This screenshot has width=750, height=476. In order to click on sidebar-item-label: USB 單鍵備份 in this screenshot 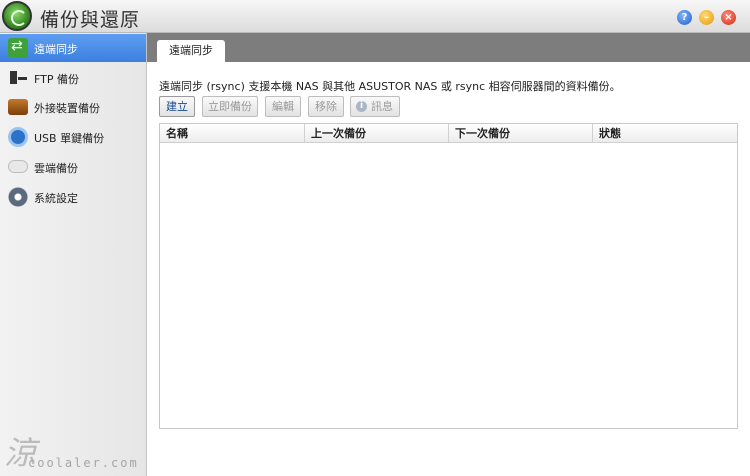, I will do `click(69, 138)`.